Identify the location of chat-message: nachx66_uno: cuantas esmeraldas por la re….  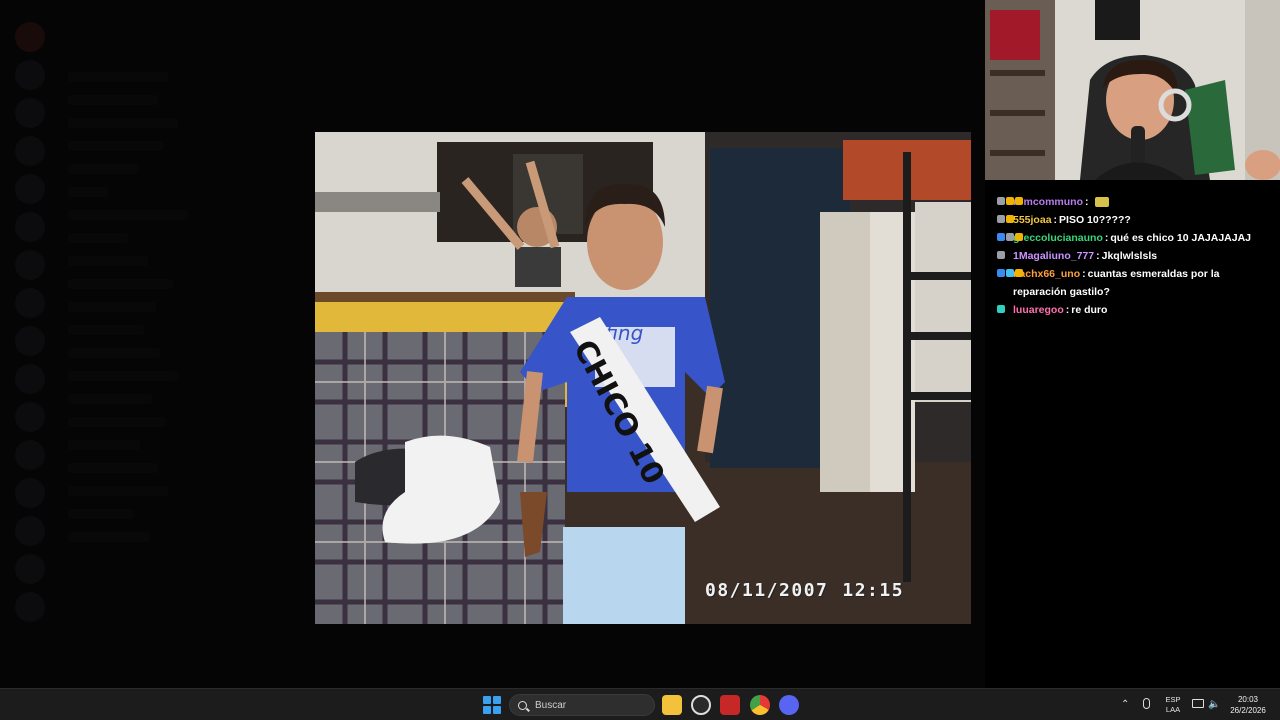
(1133, 283).